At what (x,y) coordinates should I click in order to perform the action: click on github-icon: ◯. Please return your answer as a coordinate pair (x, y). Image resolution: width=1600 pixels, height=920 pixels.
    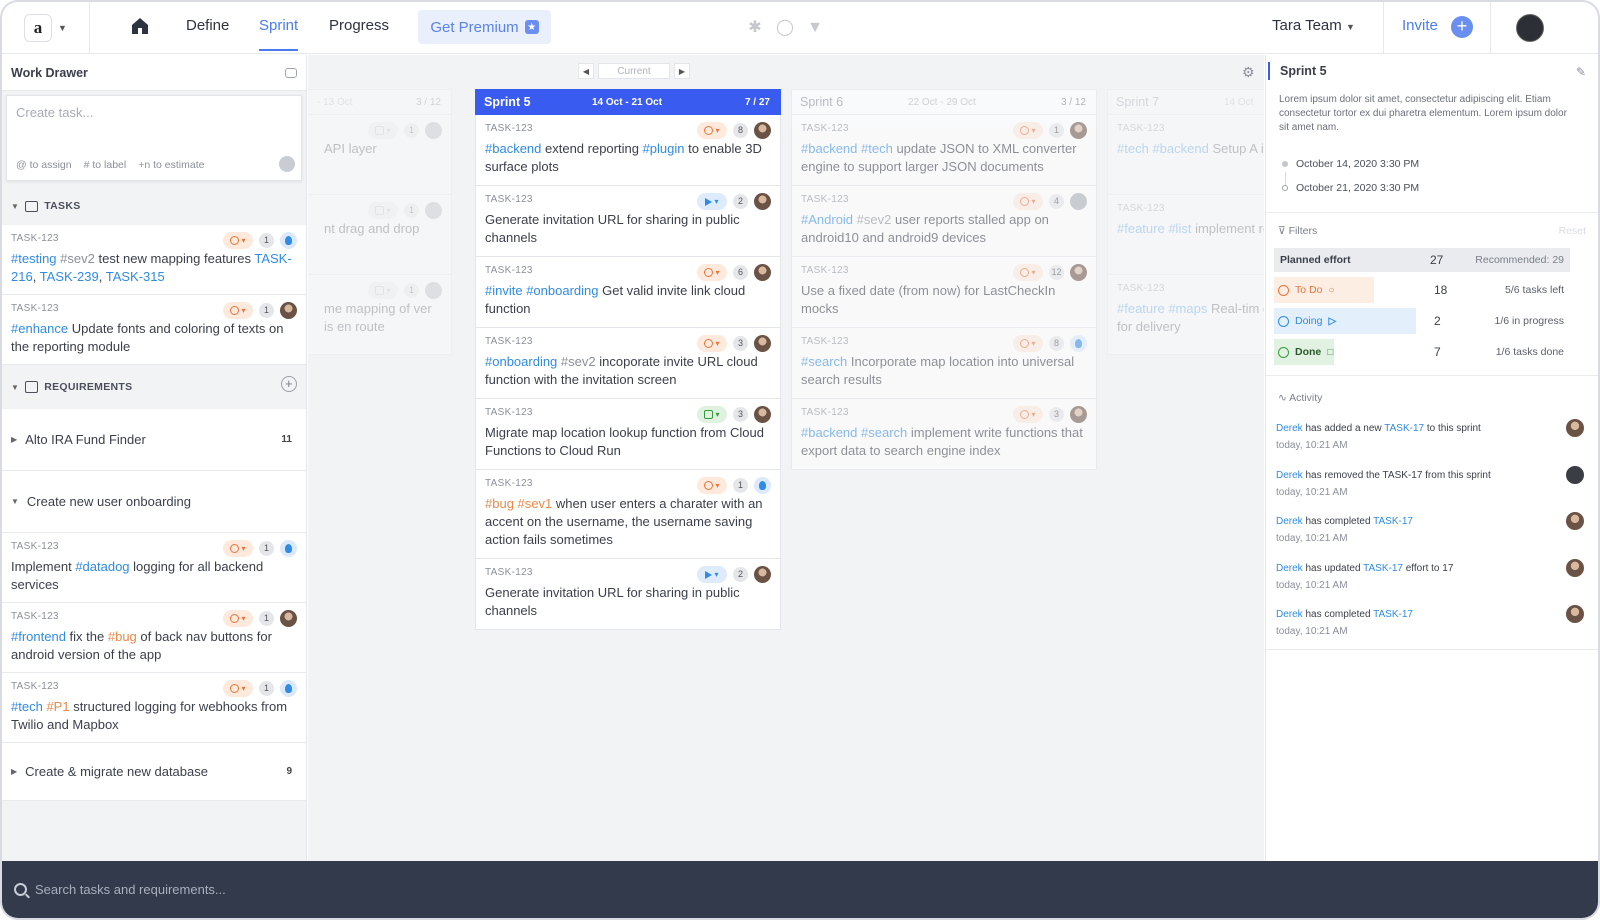
    Looking at the image, I should click on (785, 28).